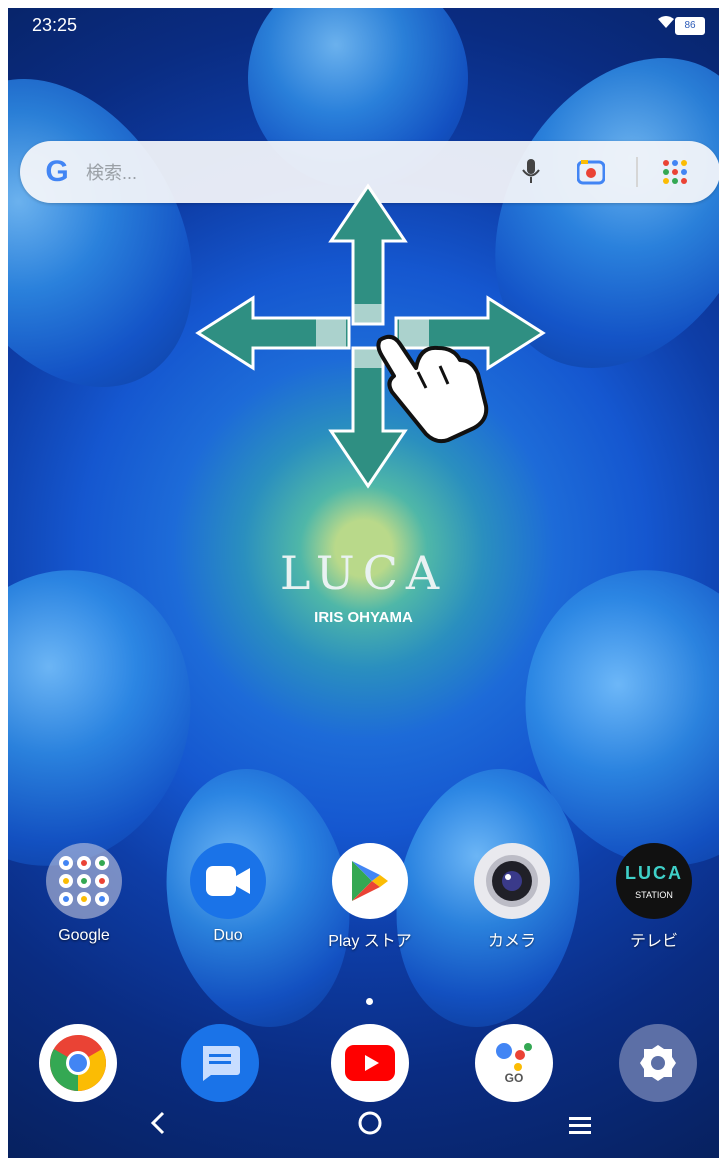 The image size is (727, 1166). Describe the element at coordinates (370, 336) in the screenshot. I see `gesture-overlay` at that location.